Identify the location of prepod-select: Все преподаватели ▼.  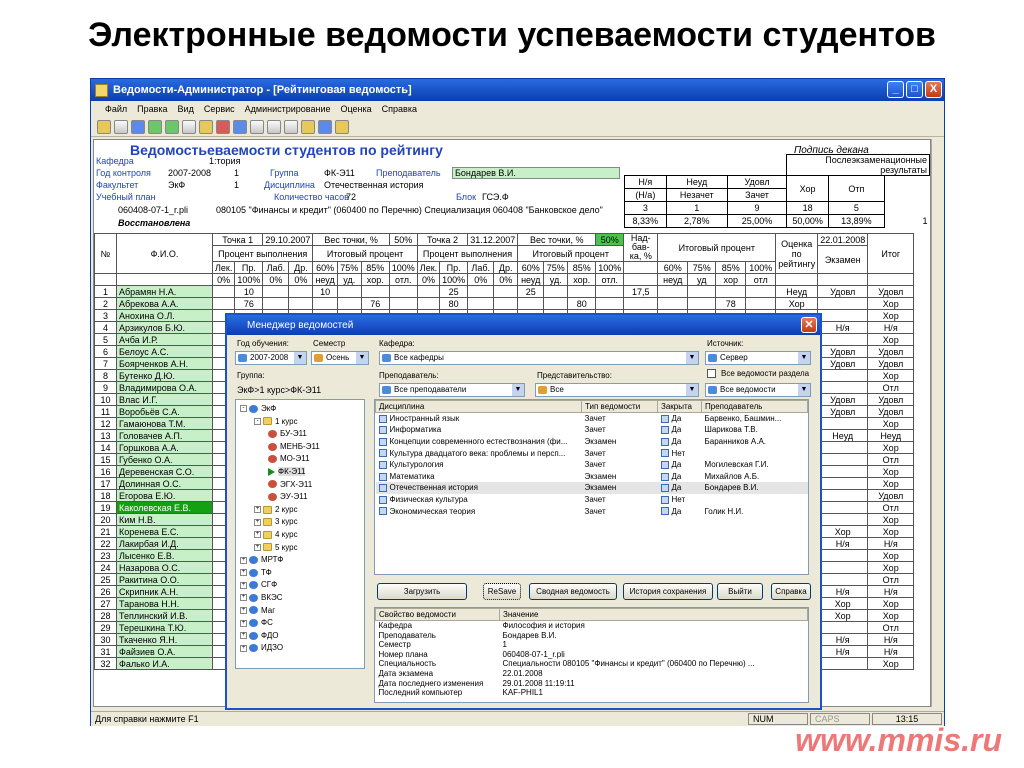
(452, 390).